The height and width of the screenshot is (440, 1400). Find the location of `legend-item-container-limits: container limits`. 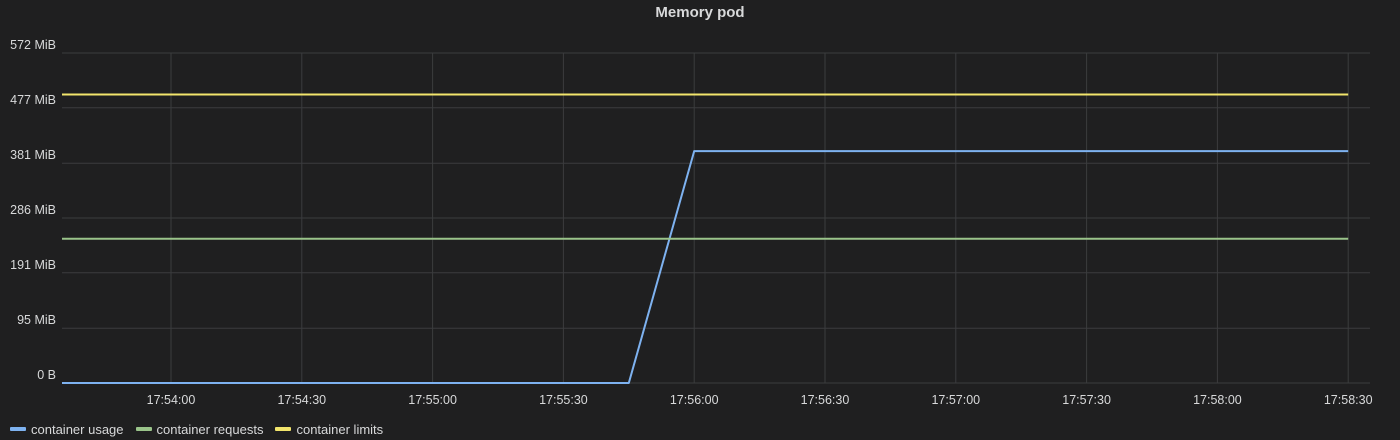

legend-item-container-limits: container limits is located at coordinates (329, 429).